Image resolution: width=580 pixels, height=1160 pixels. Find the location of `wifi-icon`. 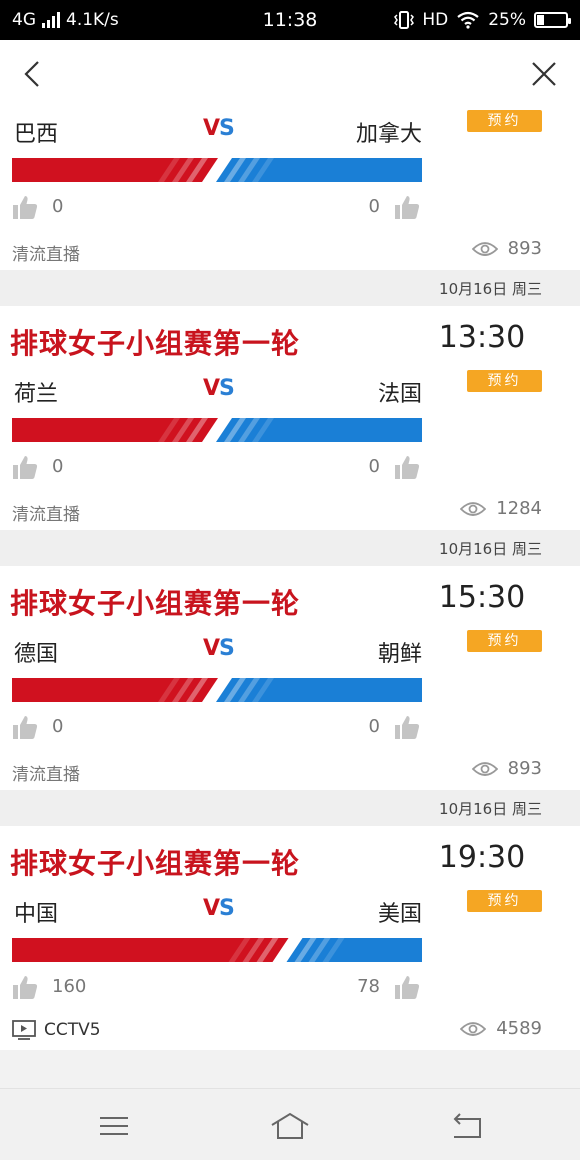

wifi-icon is located at coordinates (468, 20).